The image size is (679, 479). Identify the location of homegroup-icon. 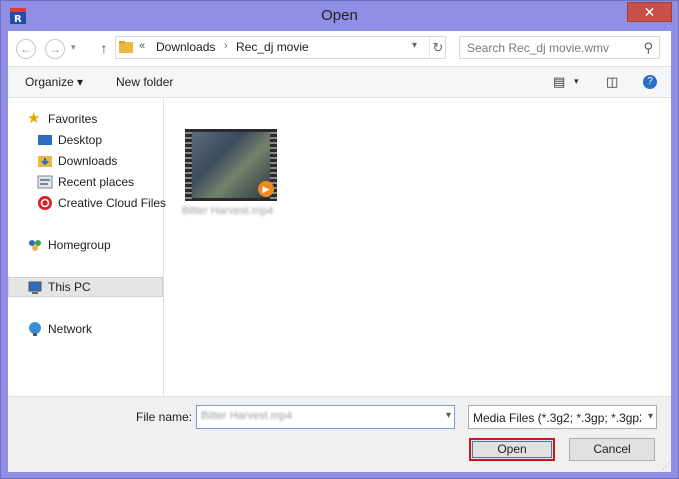
(35, 245).